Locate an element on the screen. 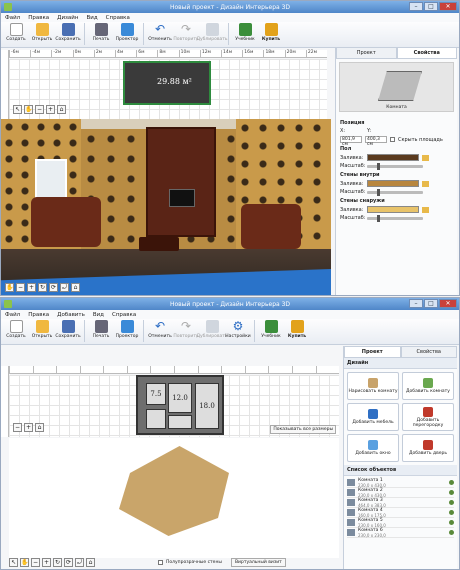  menu-view: Вид is located at coordinates (91, 18).